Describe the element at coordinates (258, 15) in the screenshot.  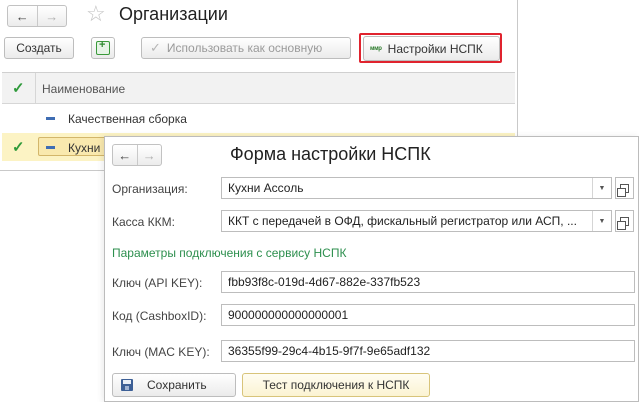
I see `window-title-row: ← → ☆ Организации` at that location.